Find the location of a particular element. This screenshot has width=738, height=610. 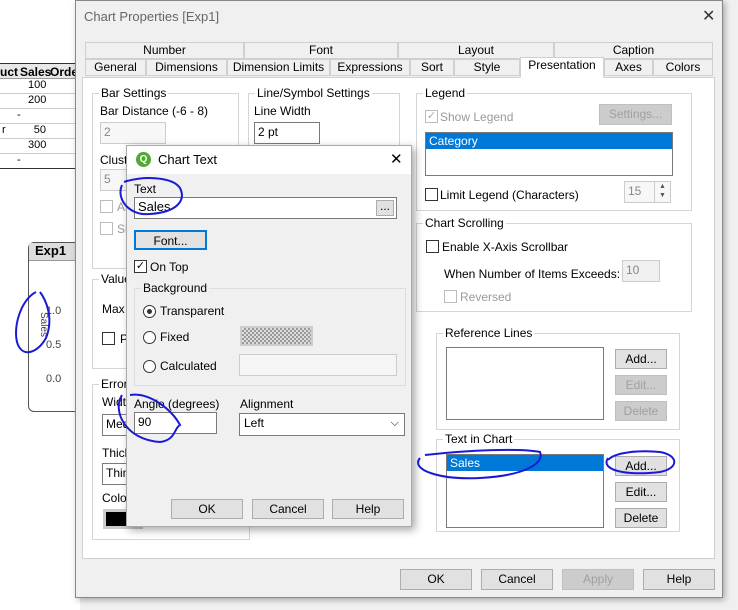

y-tick: 1.0 is located at coordinates (54, 311).